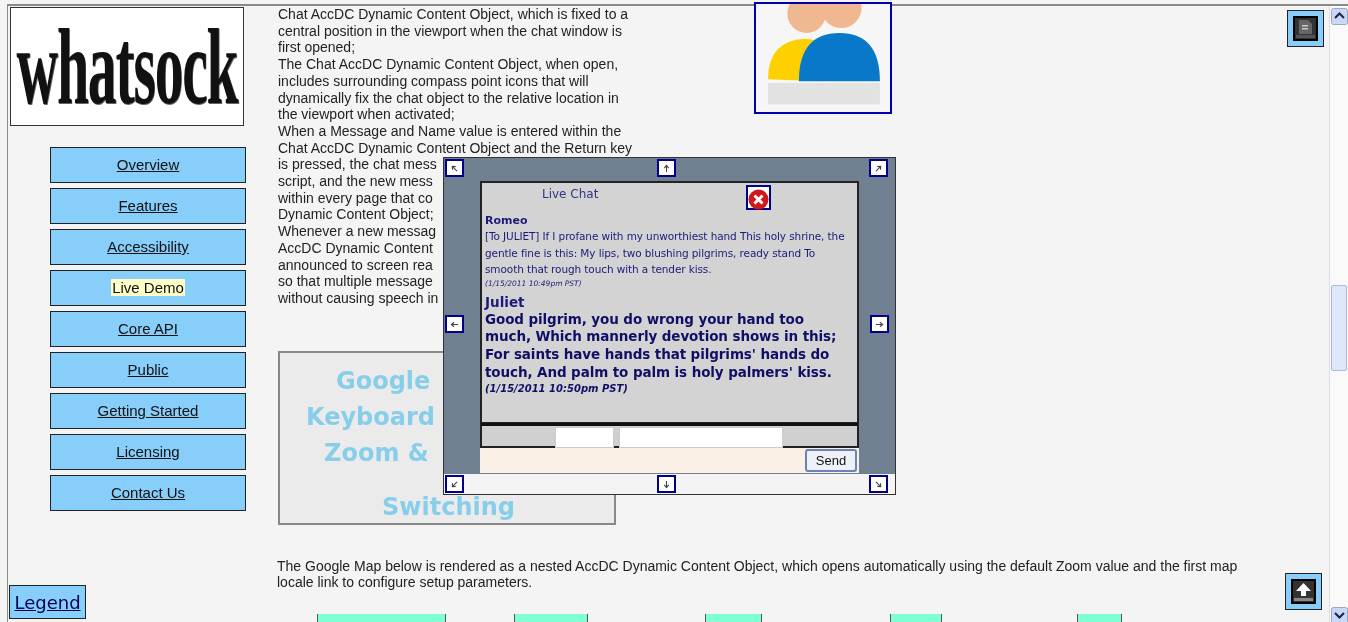 The image size is (1348, 622). Describe the element at coordinates (148, 452) in the screenshot. I see `nav-link: Licensing` at that location.